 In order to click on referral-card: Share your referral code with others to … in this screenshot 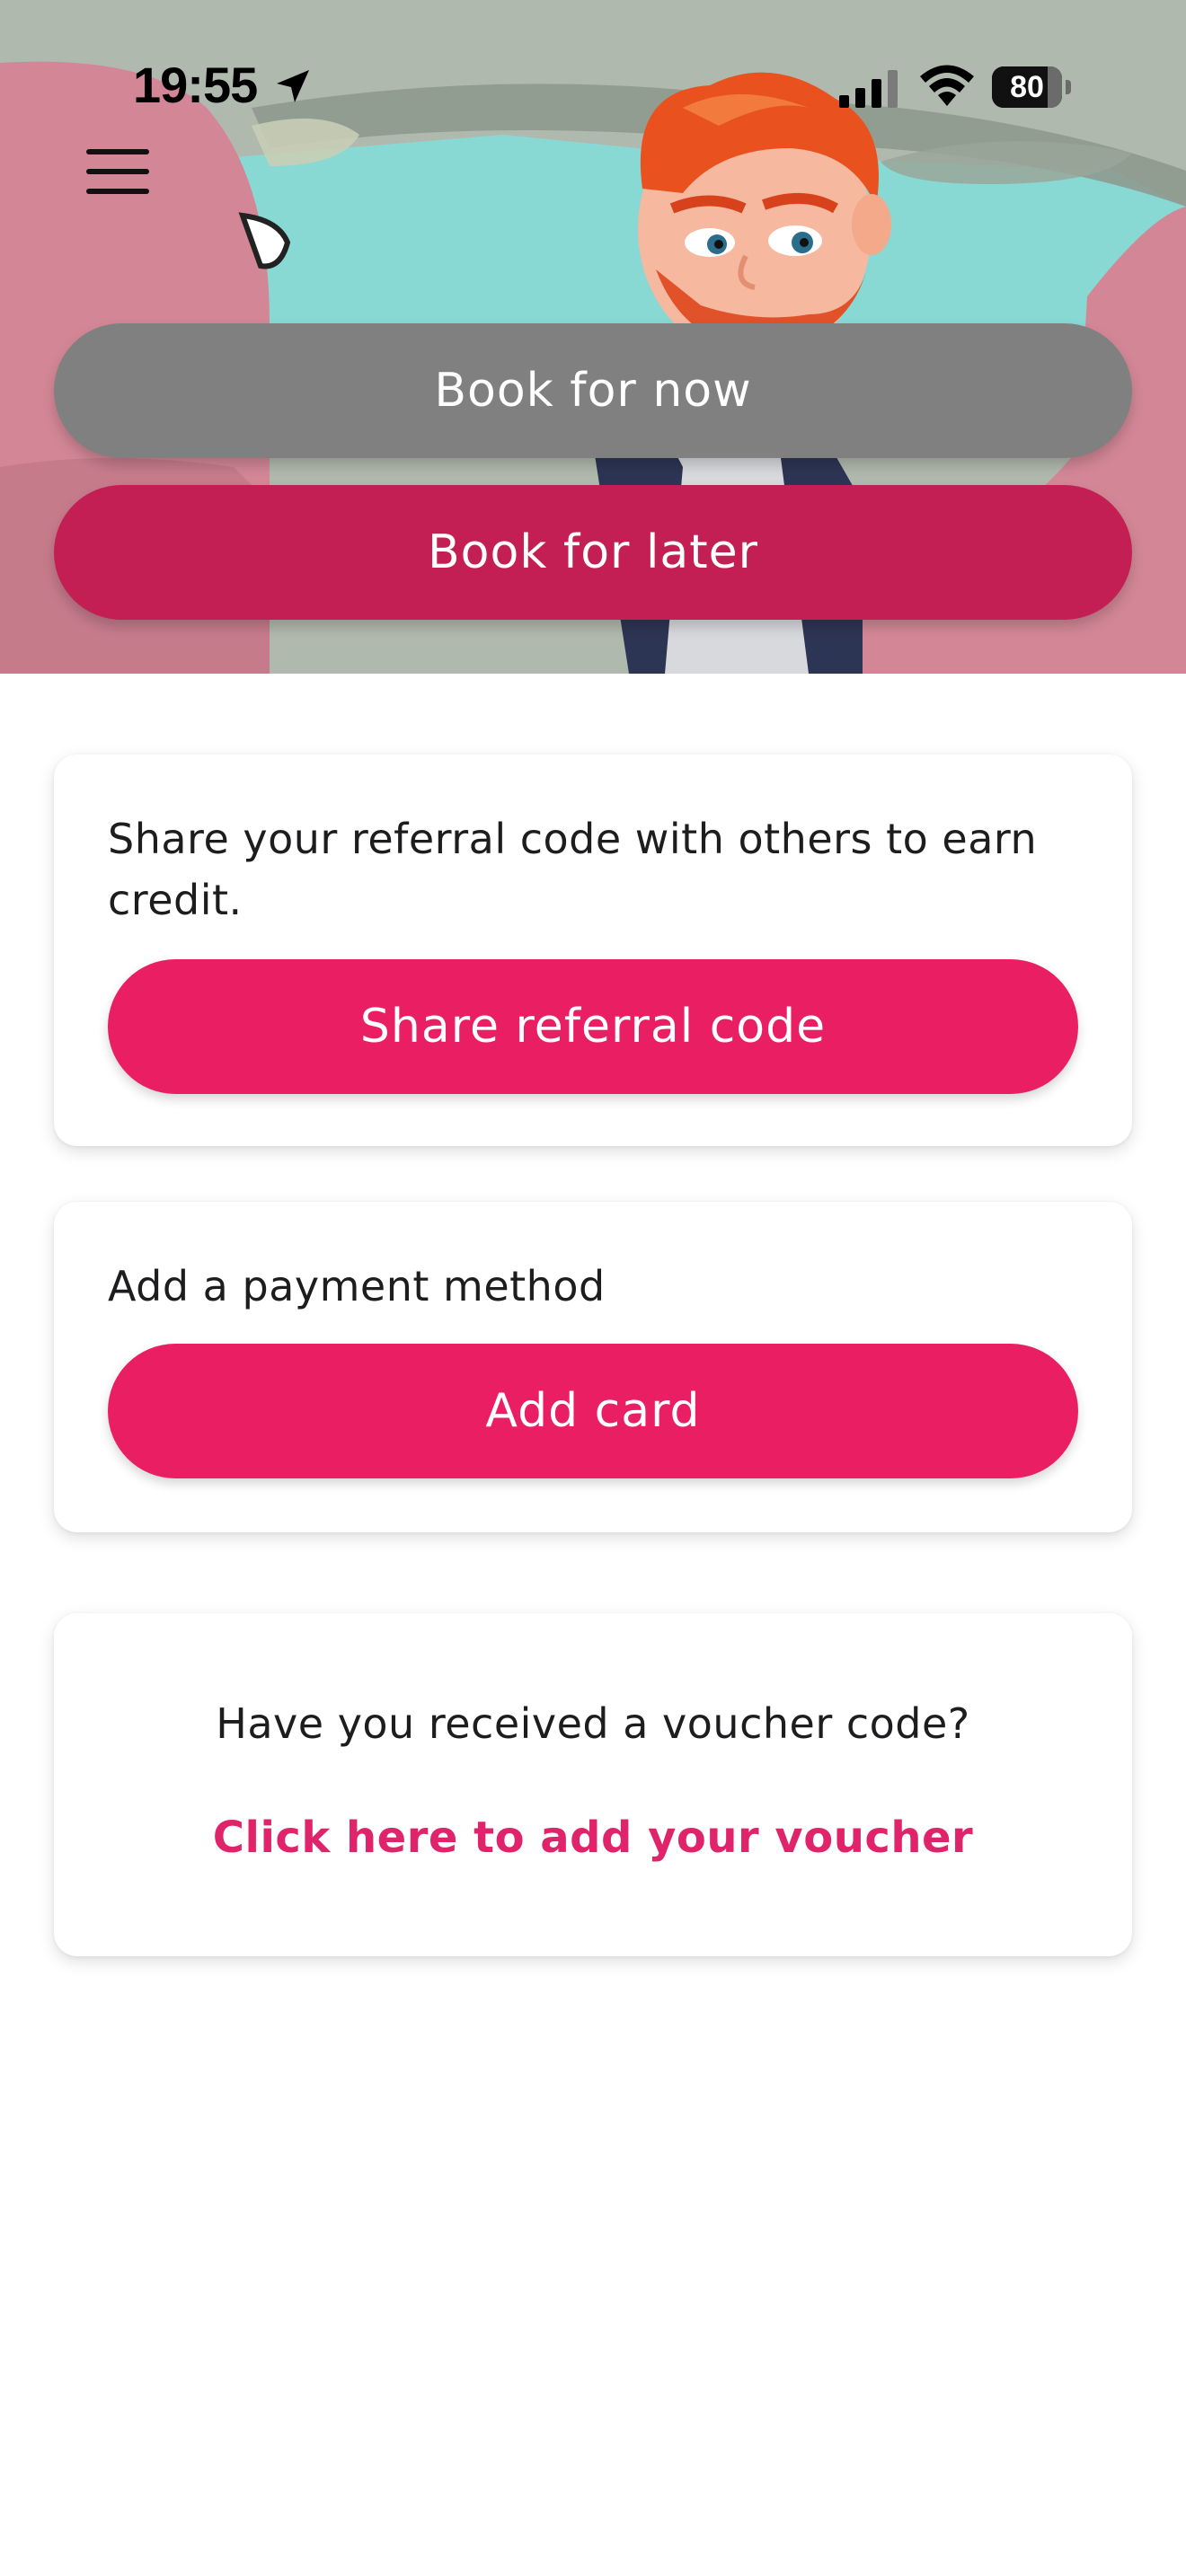, I will do `click(593, 950)`.